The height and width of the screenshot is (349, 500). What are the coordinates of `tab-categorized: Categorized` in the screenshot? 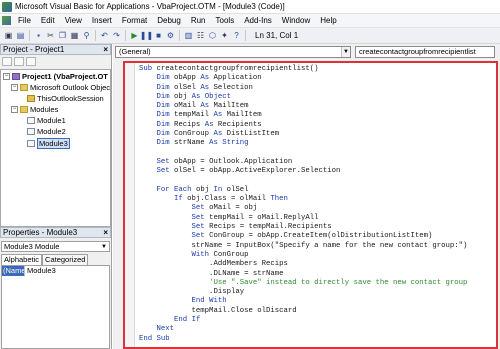 It's located at (65, 259).